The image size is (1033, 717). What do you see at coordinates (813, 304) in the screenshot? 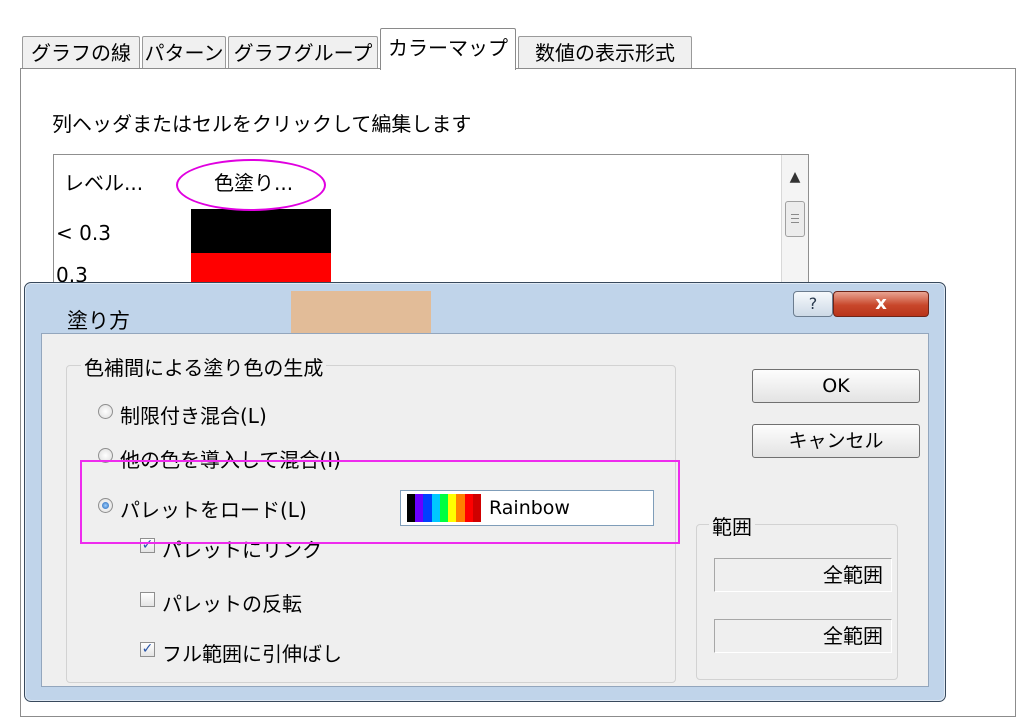
I see `help-button: ?` at bounding box center [813, 304].